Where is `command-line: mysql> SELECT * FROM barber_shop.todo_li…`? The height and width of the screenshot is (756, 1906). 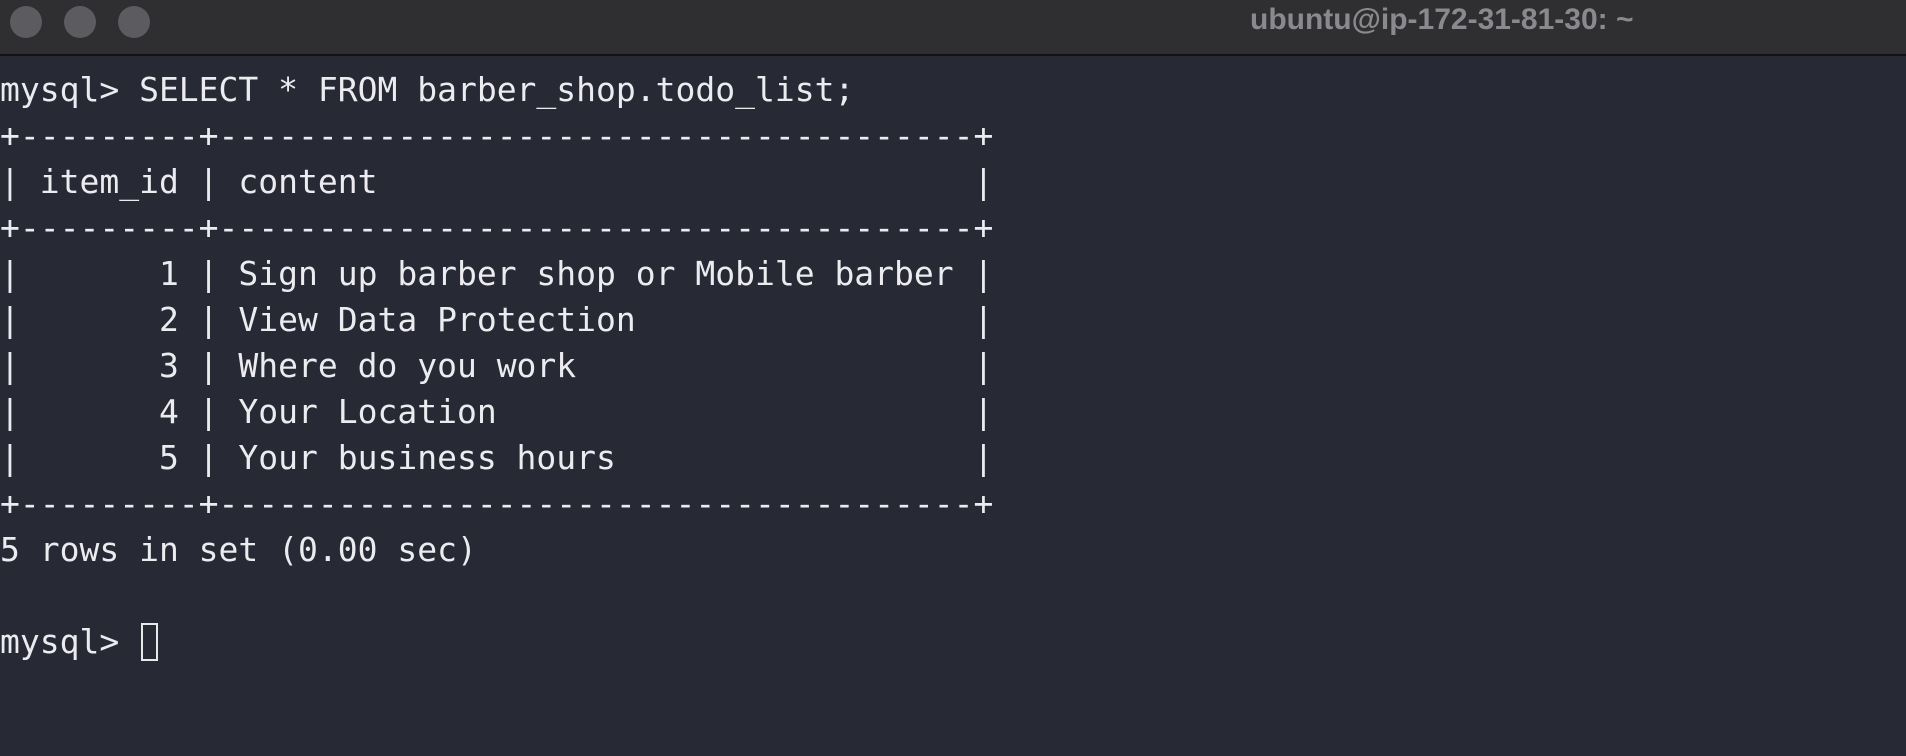
command-line: mysql> SELECT * FROM barber_shop.todo_li… is located at coordinates (427, 89).